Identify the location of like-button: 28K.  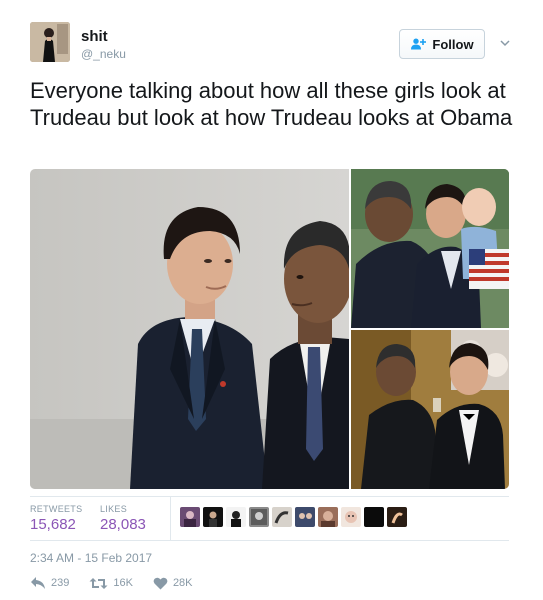
(173, 583).